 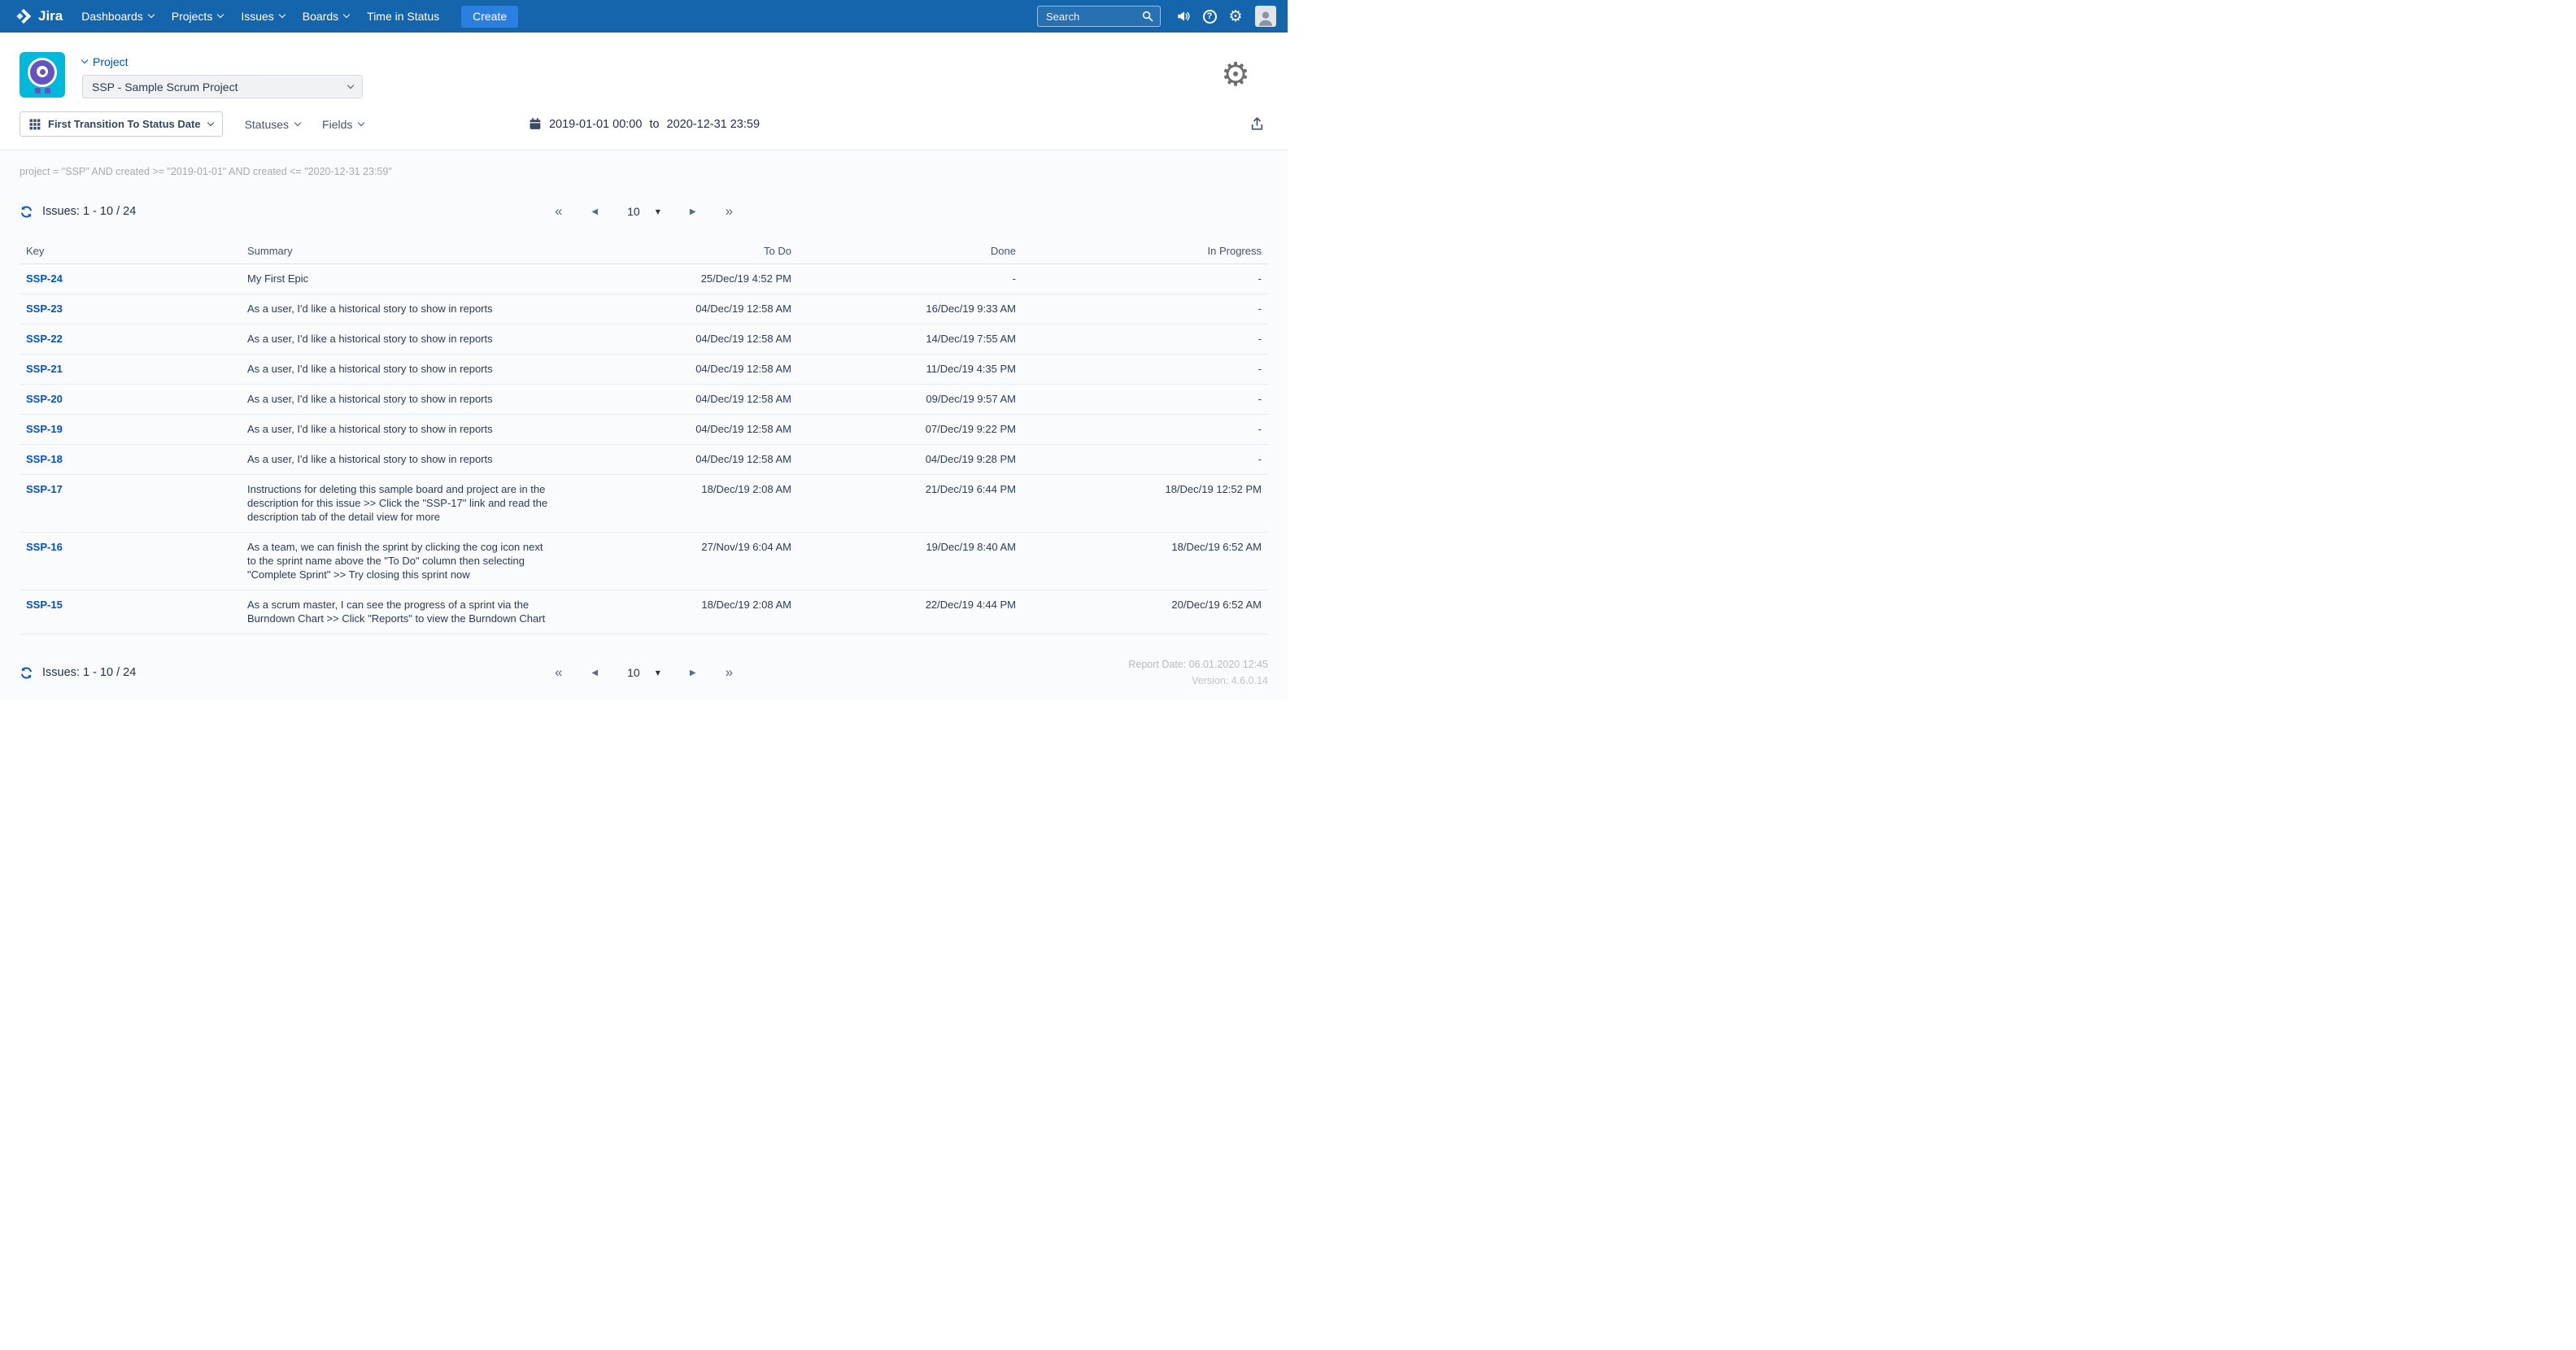 I want to click on settings-button: ⚙, so click(x=1236, y=16).